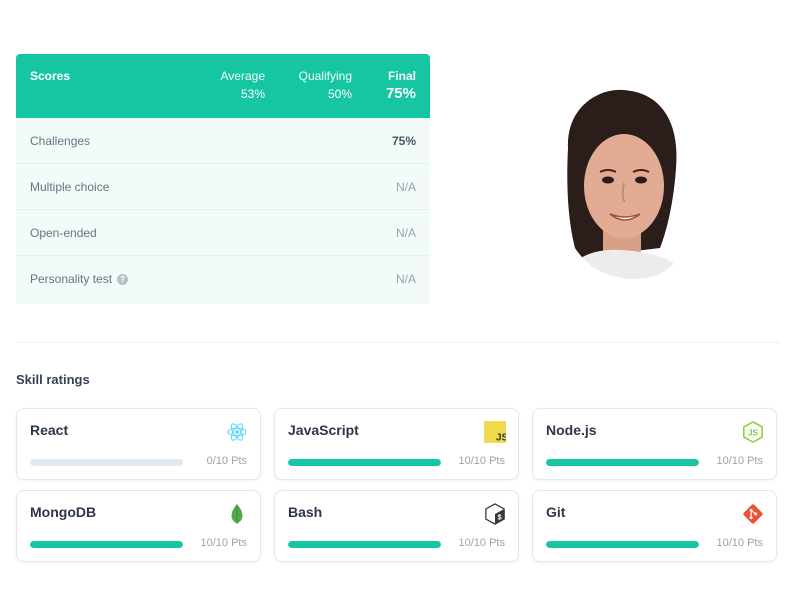  I want to click on score-row-multiple-choice: Multiple choice N/A, so click(223, 187).